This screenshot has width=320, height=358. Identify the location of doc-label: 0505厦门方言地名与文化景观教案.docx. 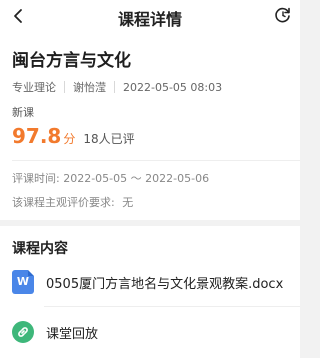
(165, 284).